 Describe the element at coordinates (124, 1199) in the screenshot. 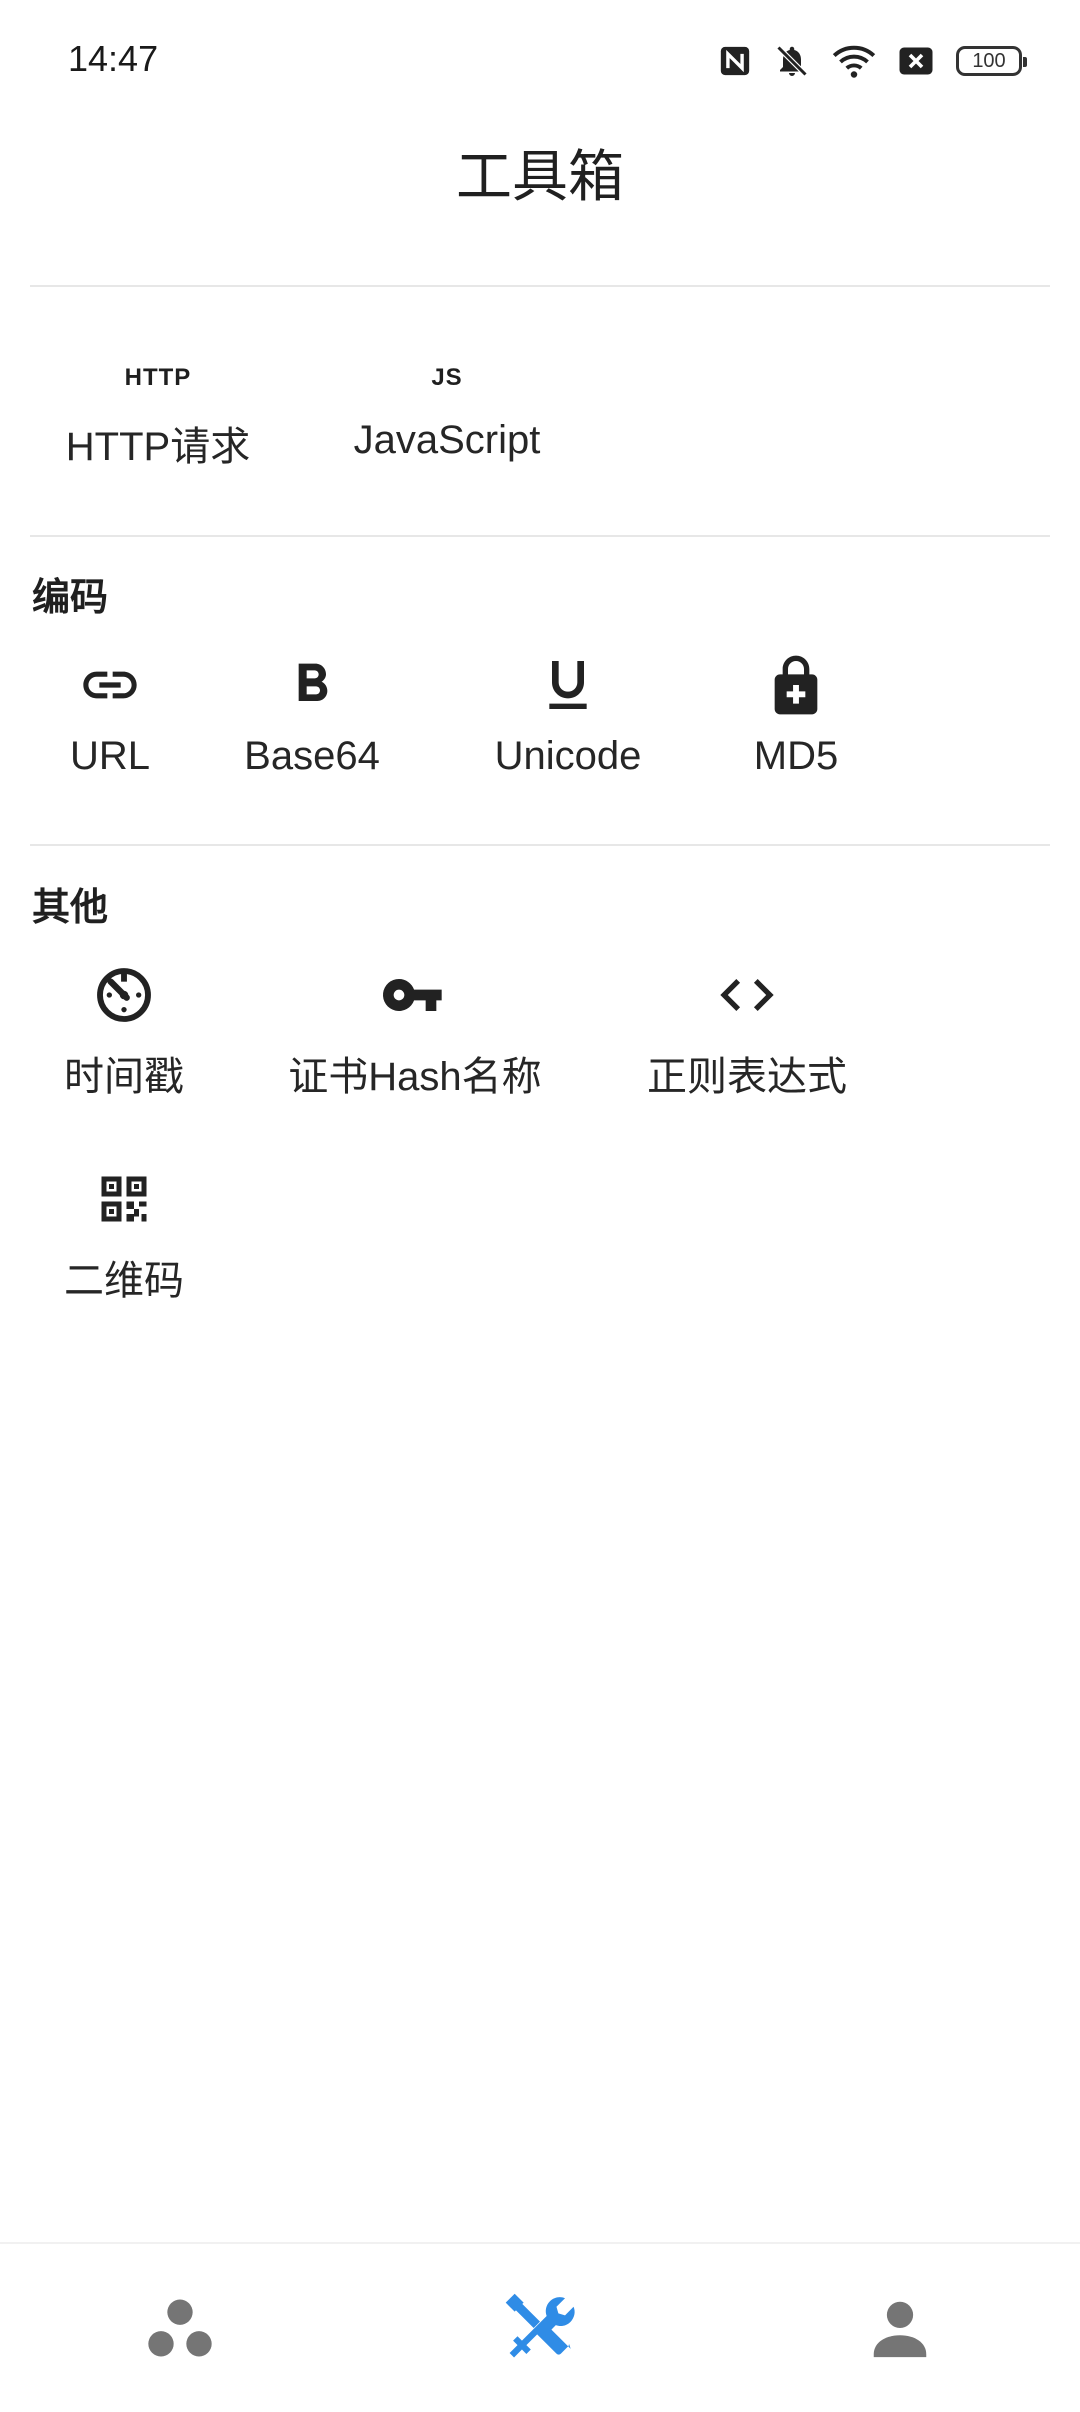

I see `qrcode-icon` at that location.